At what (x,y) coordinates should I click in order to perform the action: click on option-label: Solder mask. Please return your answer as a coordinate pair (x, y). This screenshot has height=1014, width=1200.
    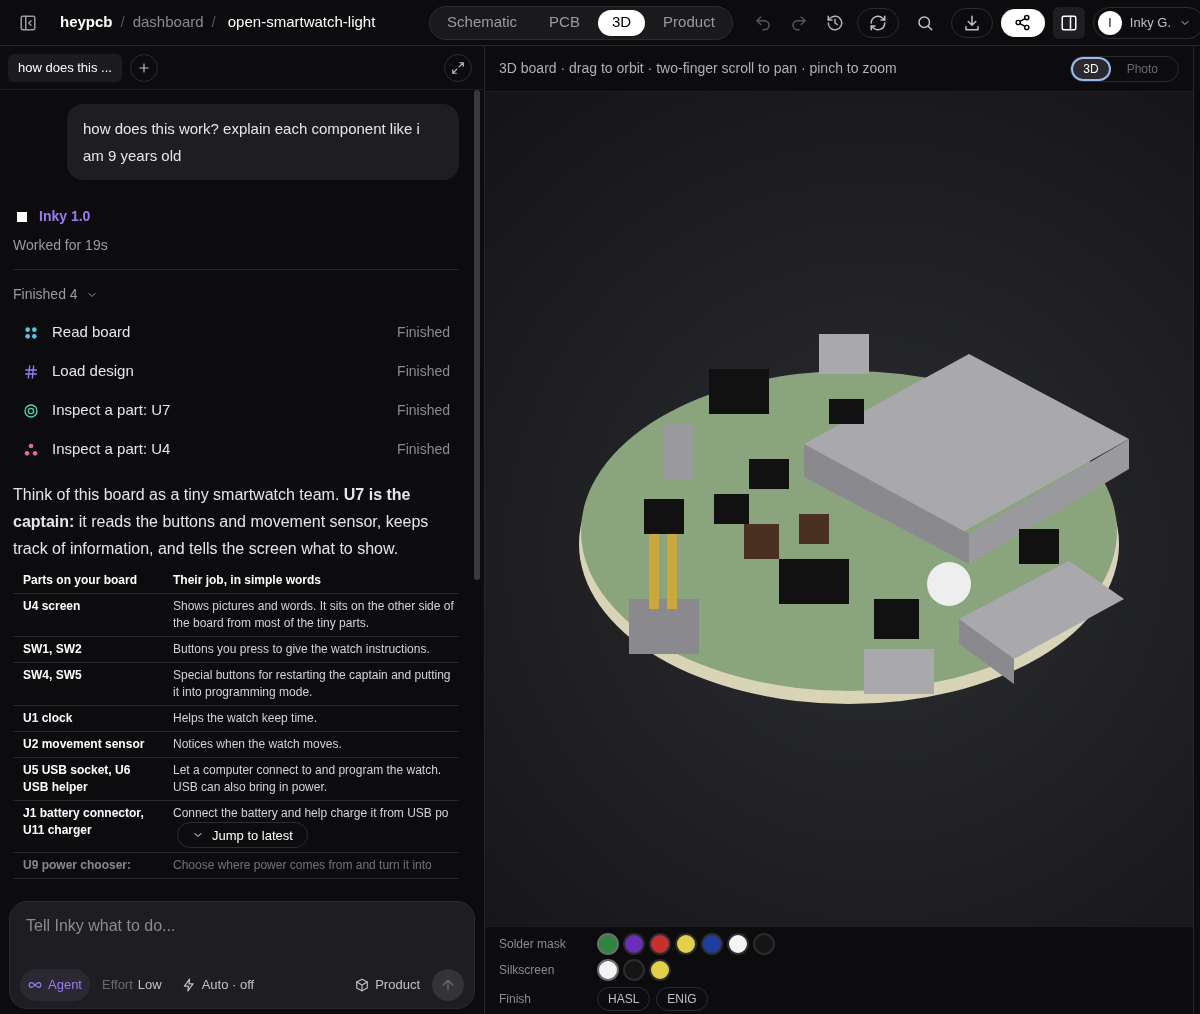
    Looking at the image, I should click on (533, 944).